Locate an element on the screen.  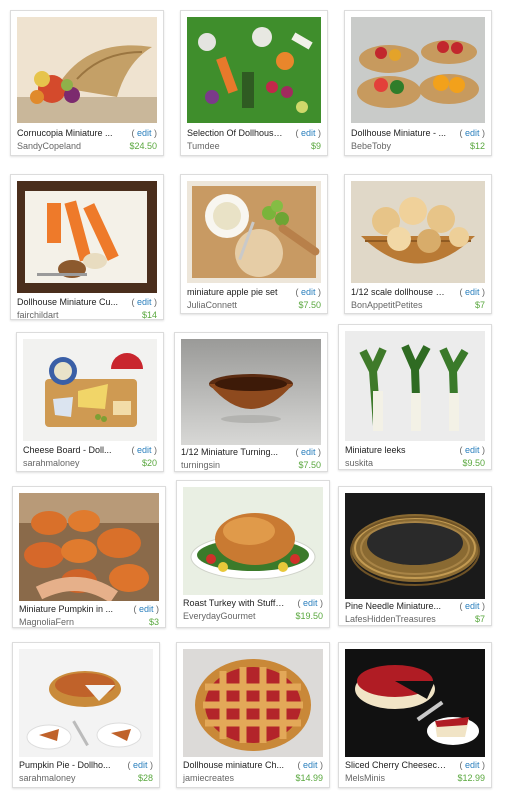
shop-name: MelsMinis is located at coordinates (365, 778).